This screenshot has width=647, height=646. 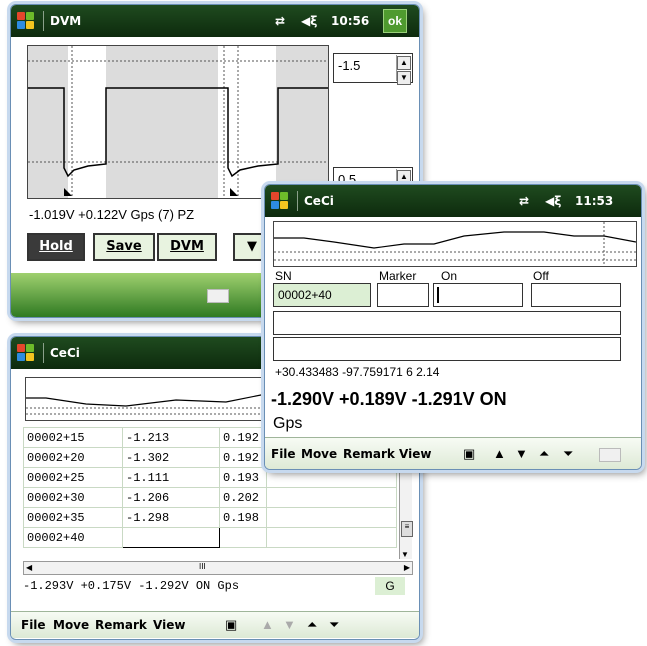 What do you see at coordinates (215, 21) in the screenshot?
I see `dvm-titlebar: DVM ⇄ ◀ξ 10:56 ok` at bounding box center [215, 21].